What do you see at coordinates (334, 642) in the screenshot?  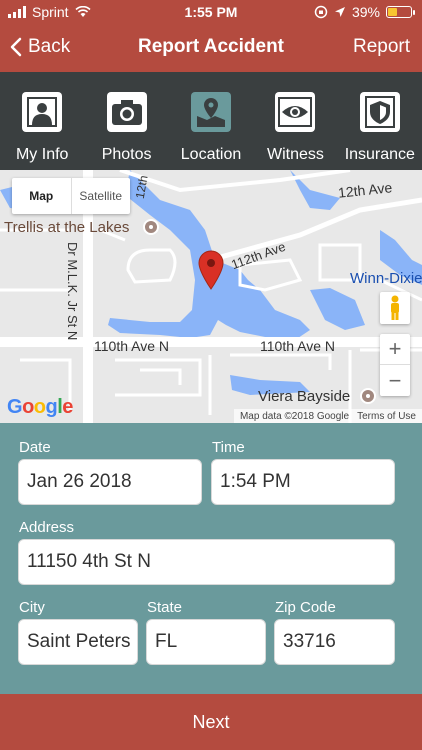 I see `zip-field: 33716` at bounding box center [334, 642].